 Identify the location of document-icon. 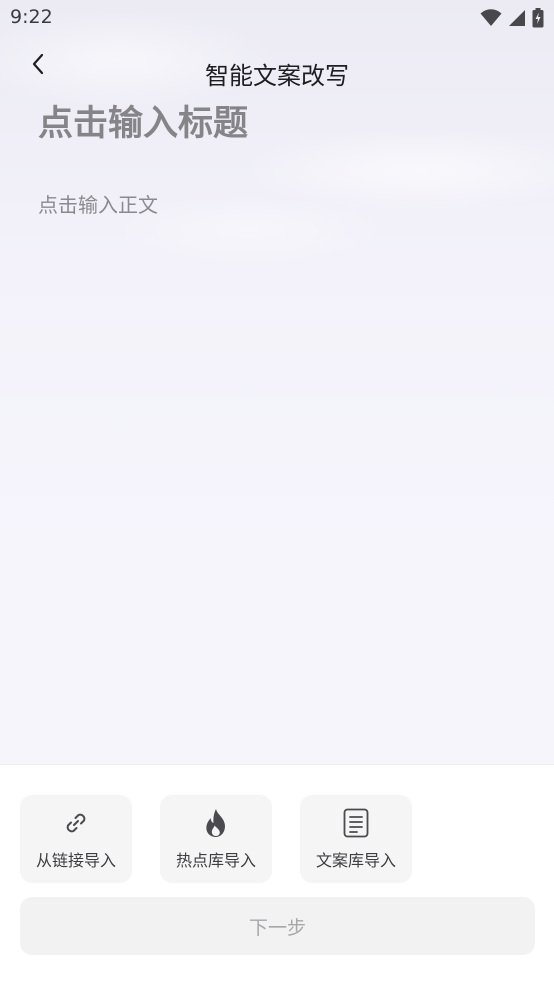
(356, 823).